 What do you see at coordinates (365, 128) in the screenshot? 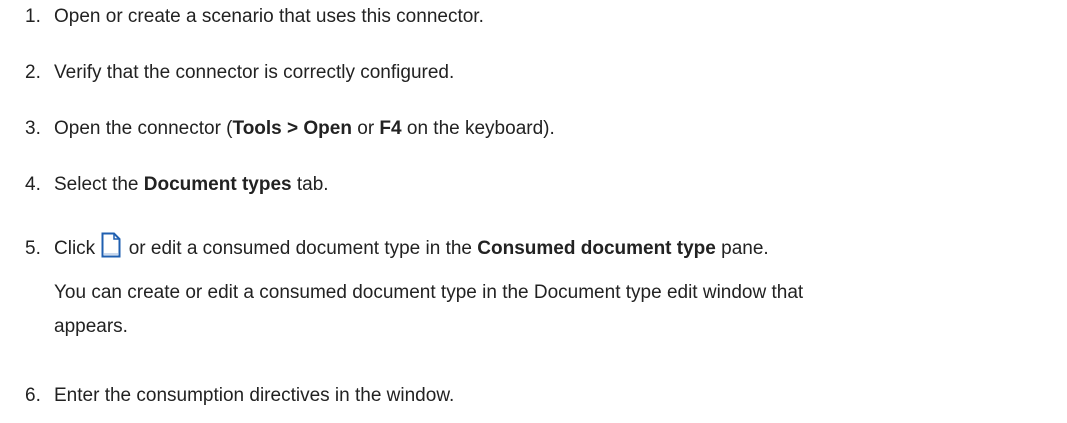
I see `step-text-part: or` at bounding box center [365, 128].